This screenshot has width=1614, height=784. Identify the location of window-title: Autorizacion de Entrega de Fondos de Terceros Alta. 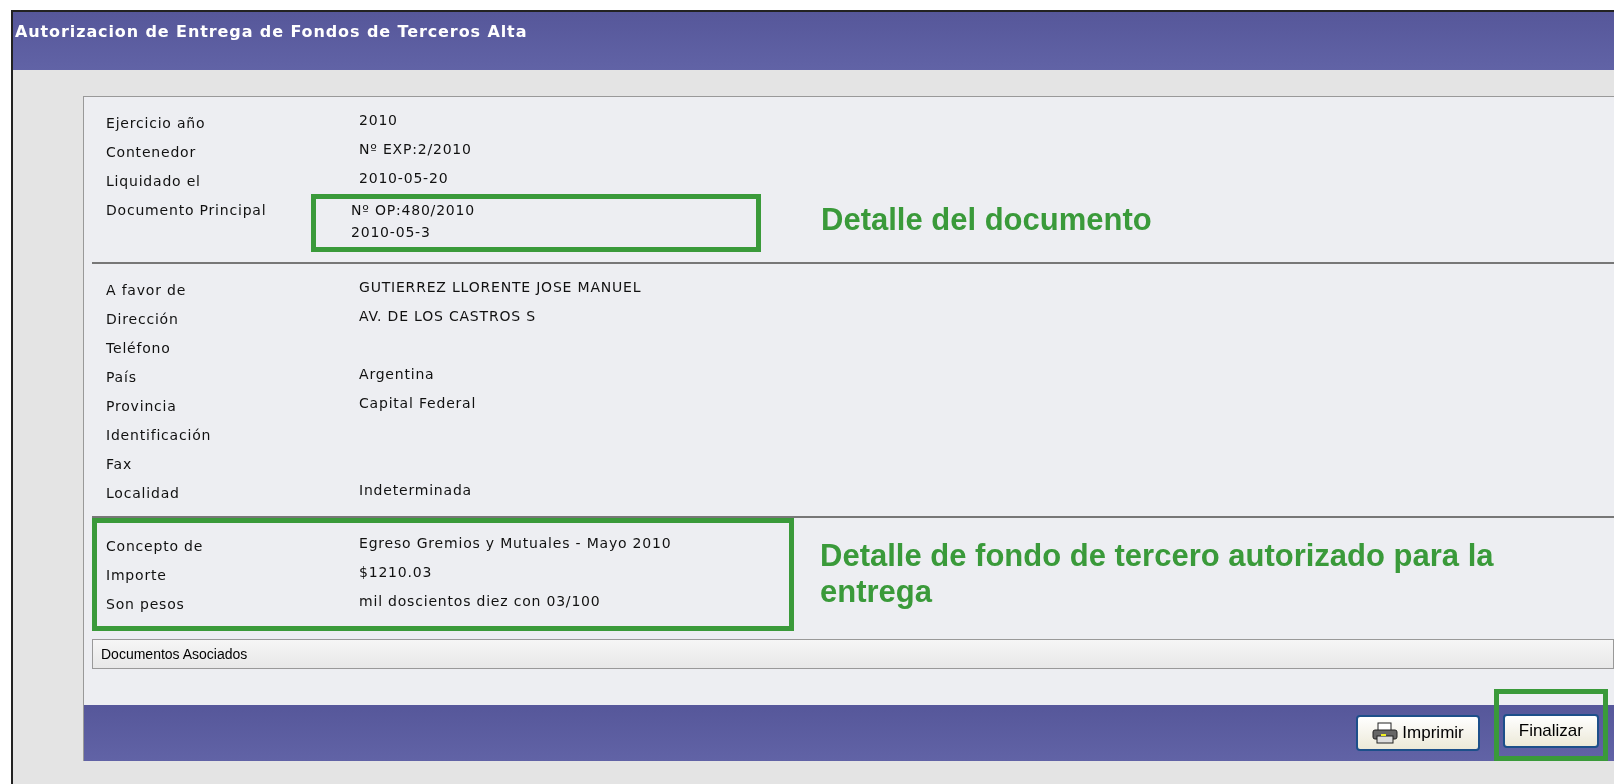
(813, 41).